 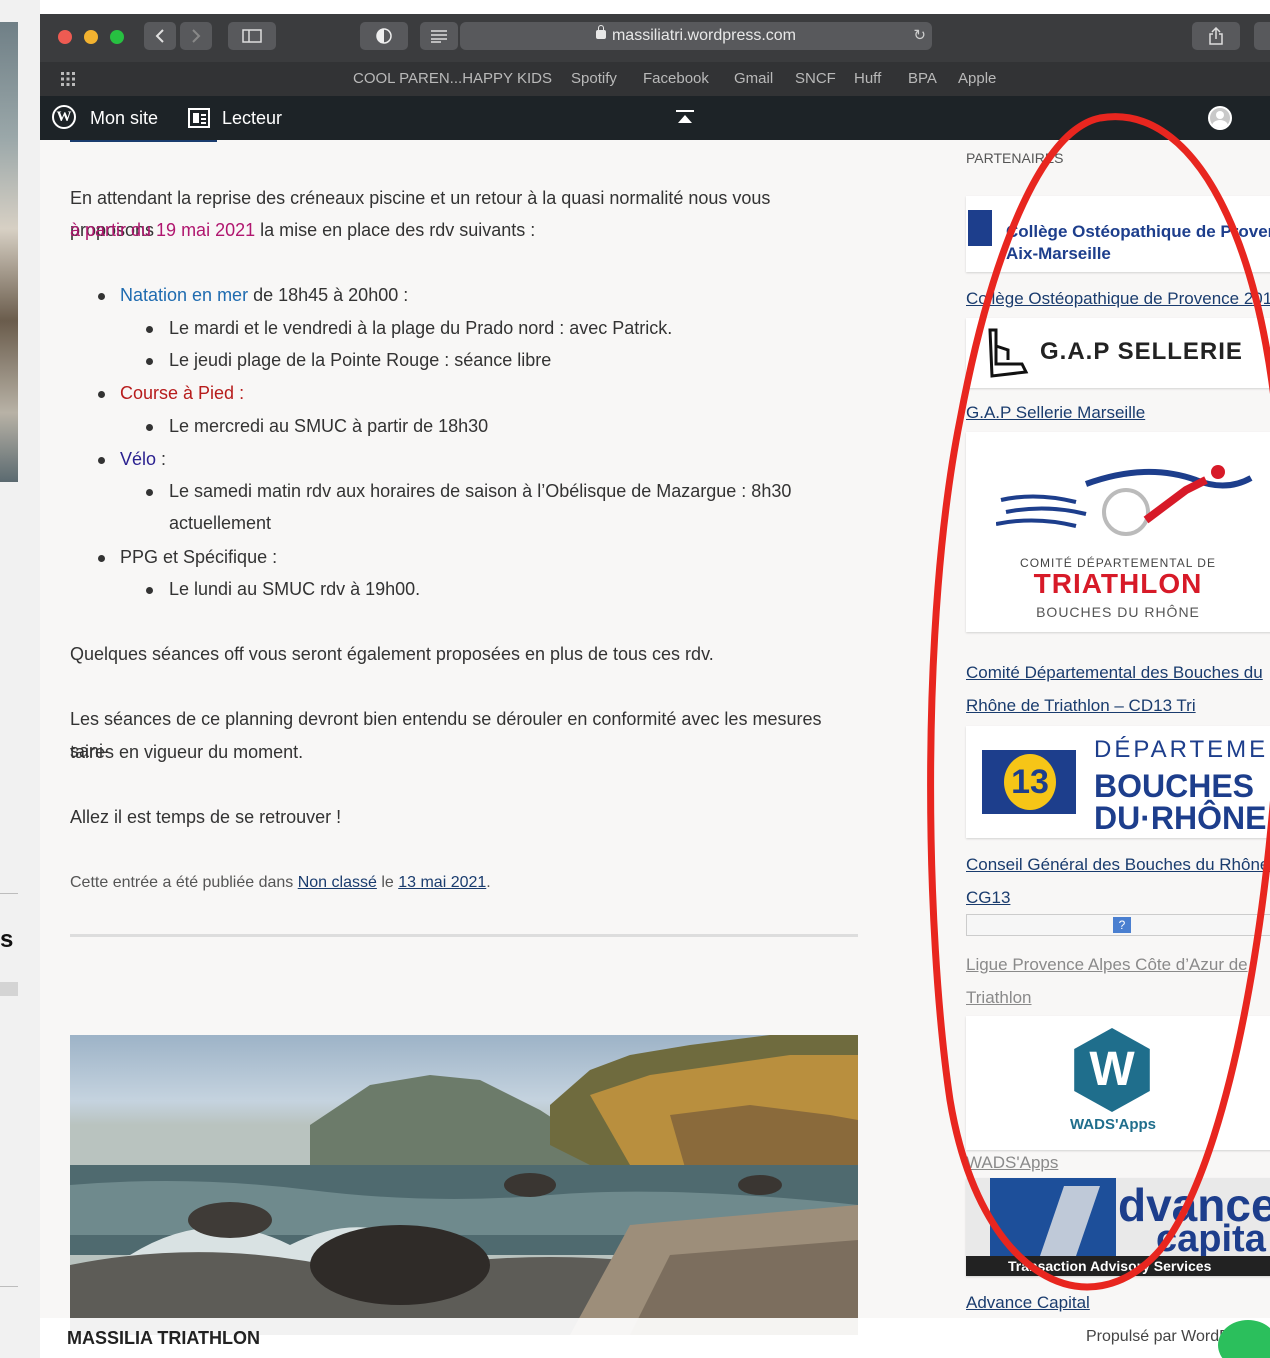 I want to click on widget-title: PARTENAIRES, so click(x=1015, y=158).